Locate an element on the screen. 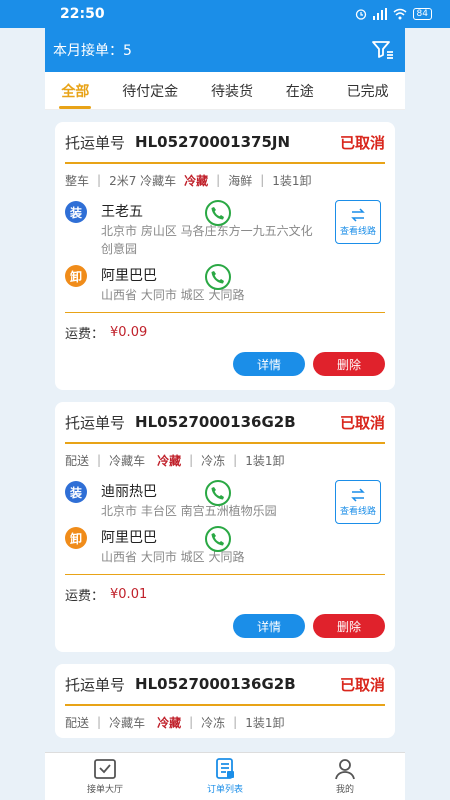  alarm-icon is located at coordinates (360, 14).